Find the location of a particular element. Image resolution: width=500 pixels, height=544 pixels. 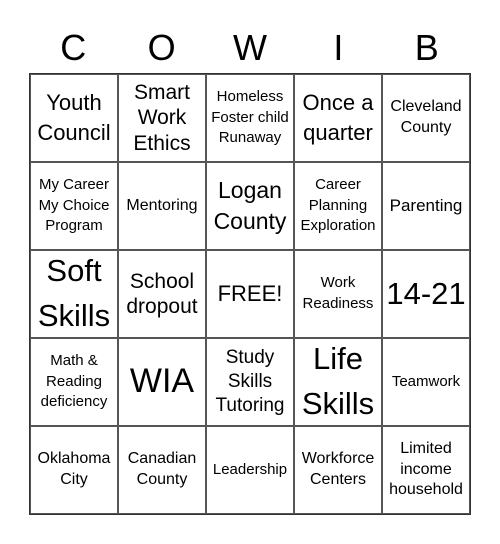

bingo-cell-text: Logan County is located at coordinates (250, 205).